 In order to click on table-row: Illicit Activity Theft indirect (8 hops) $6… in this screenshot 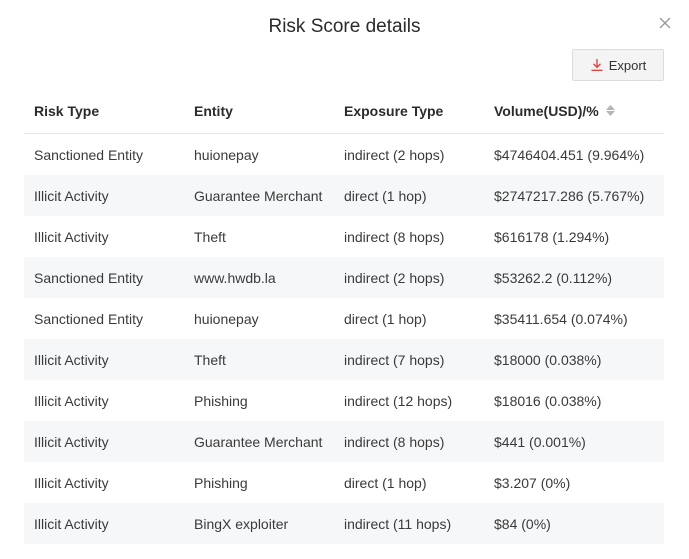, I will do `click(344, 236)`.